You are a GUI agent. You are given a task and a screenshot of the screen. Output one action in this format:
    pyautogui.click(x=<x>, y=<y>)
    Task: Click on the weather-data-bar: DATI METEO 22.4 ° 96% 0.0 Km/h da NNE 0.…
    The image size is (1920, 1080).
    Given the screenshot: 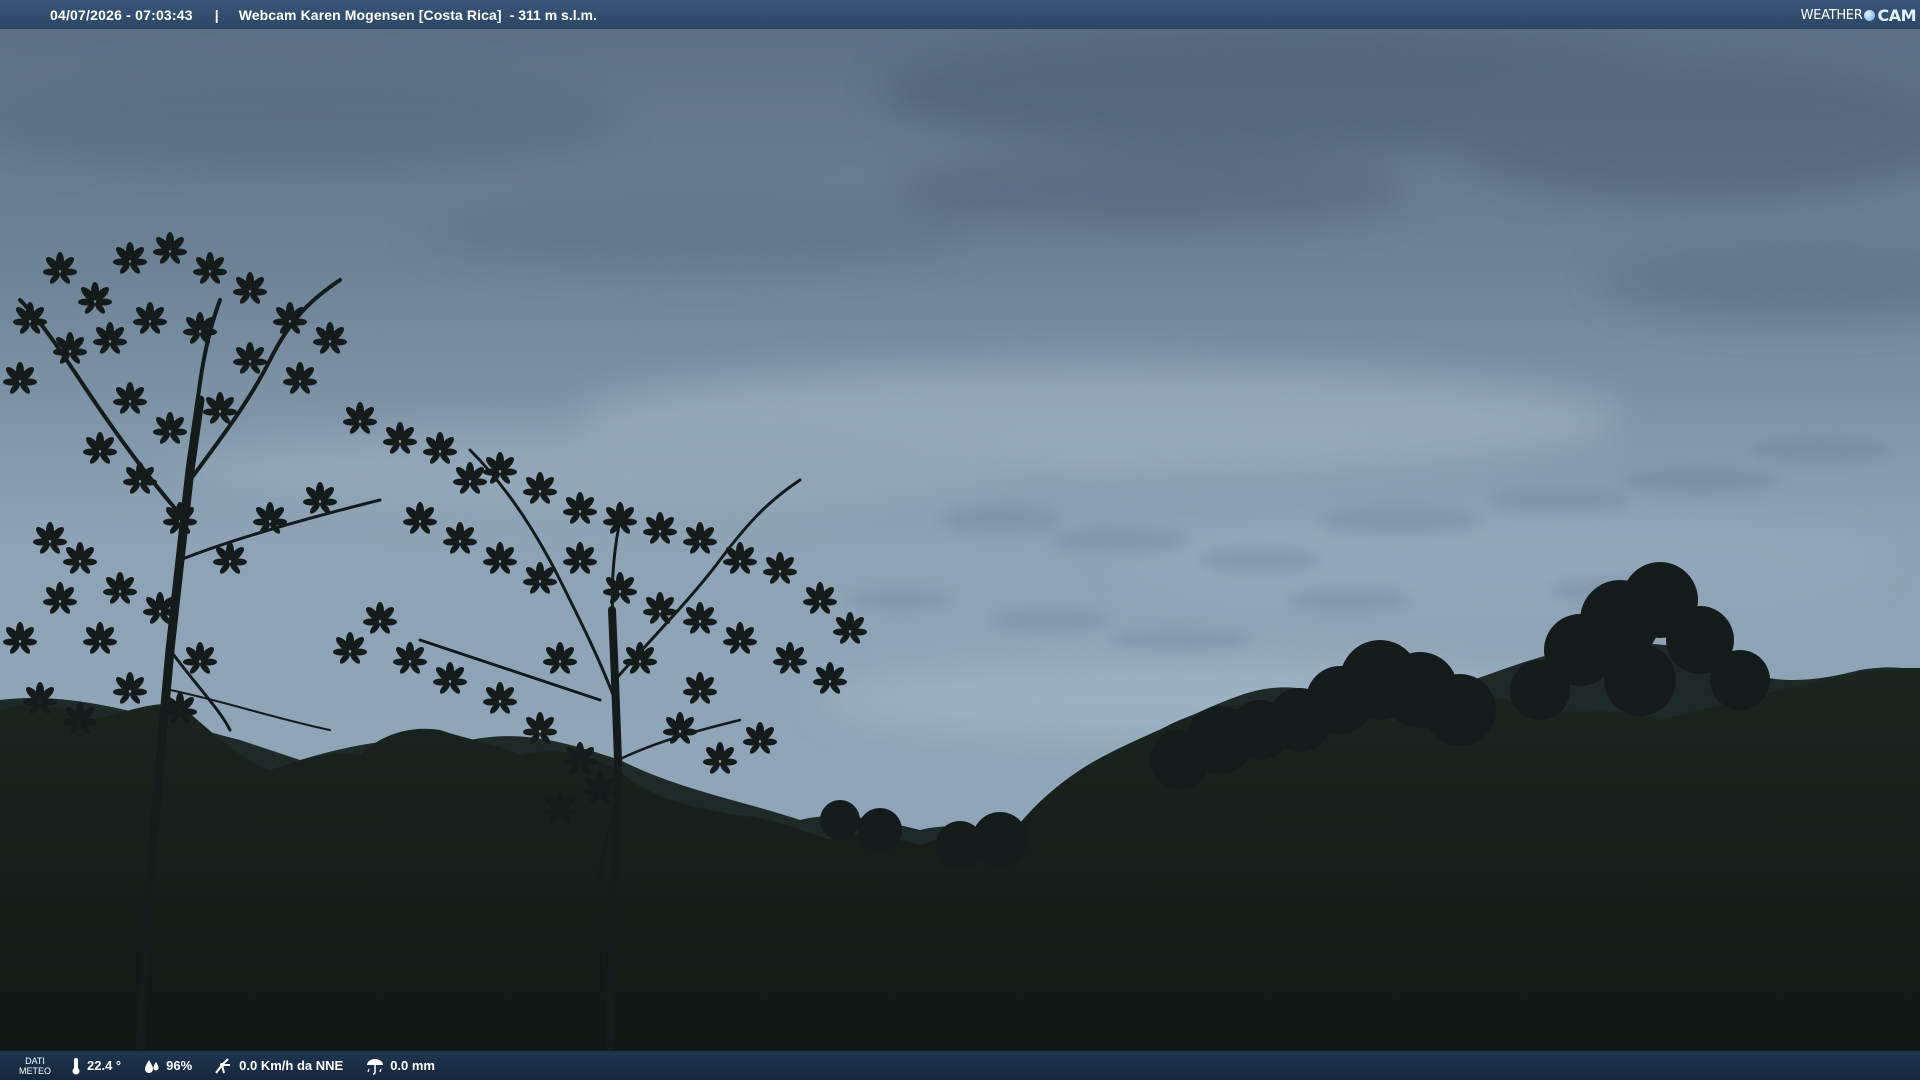 What is the action you would take?
    pyautogui.click(x=960, y=1065)
    